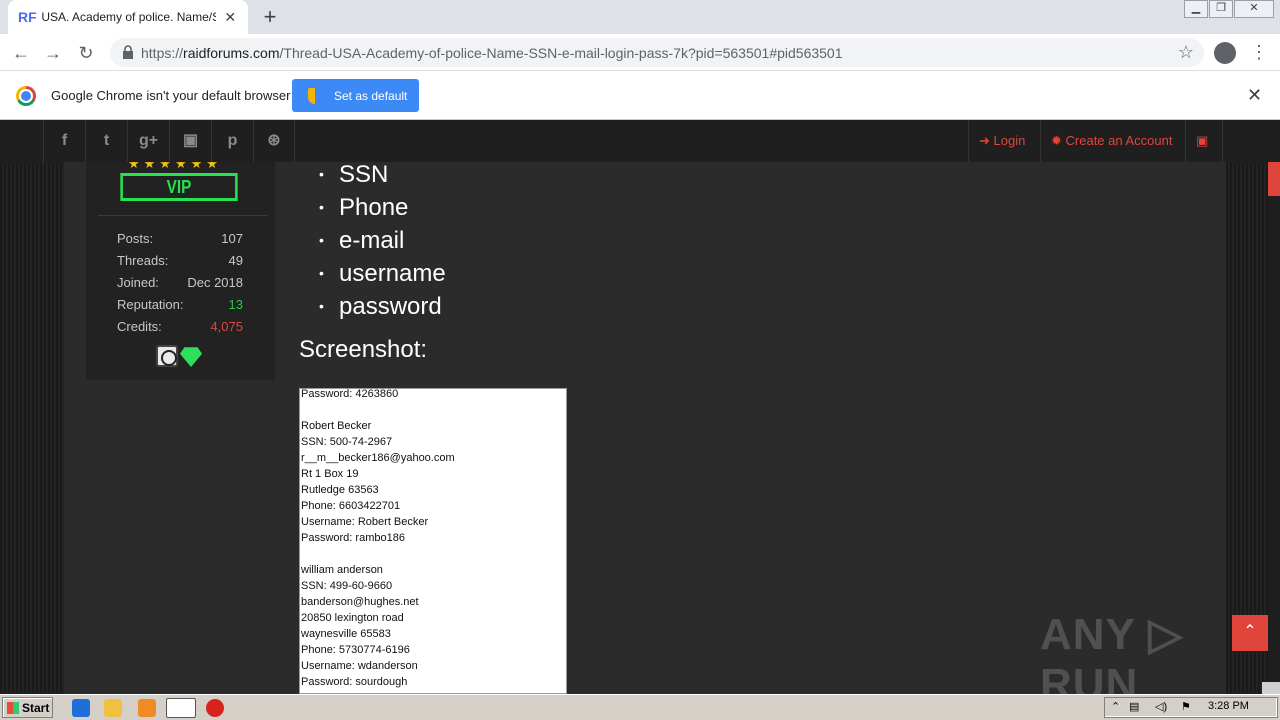 The height and width of the screenshot is (720, 1280). Describe the element at coordinates (1196, 9) in the screenshot. I see `minimize-button: ▁` at that location.